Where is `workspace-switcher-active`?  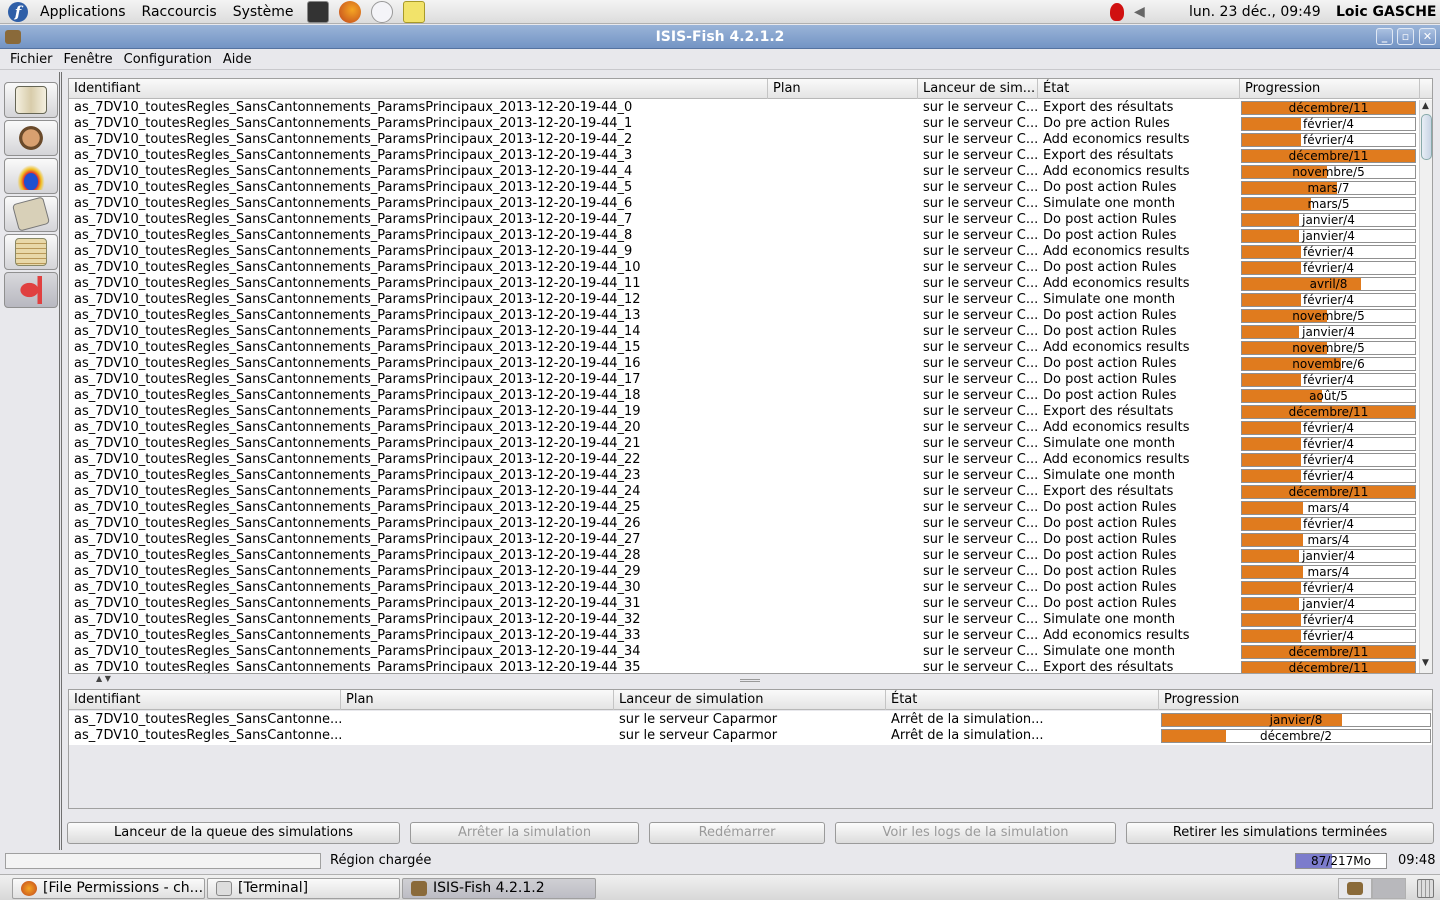
workspace-switcher-active is located at coordinates (1355, 888).